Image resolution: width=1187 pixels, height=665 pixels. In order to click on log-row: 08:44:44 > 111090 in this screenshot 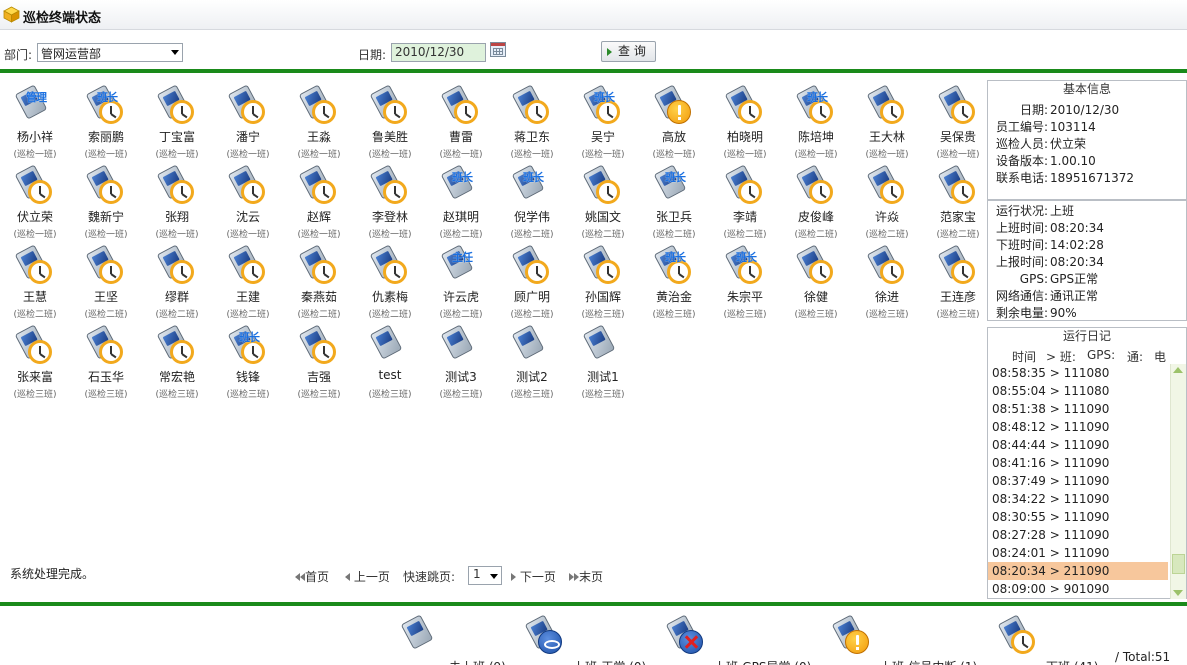, I will do `click(1078, 445)`.